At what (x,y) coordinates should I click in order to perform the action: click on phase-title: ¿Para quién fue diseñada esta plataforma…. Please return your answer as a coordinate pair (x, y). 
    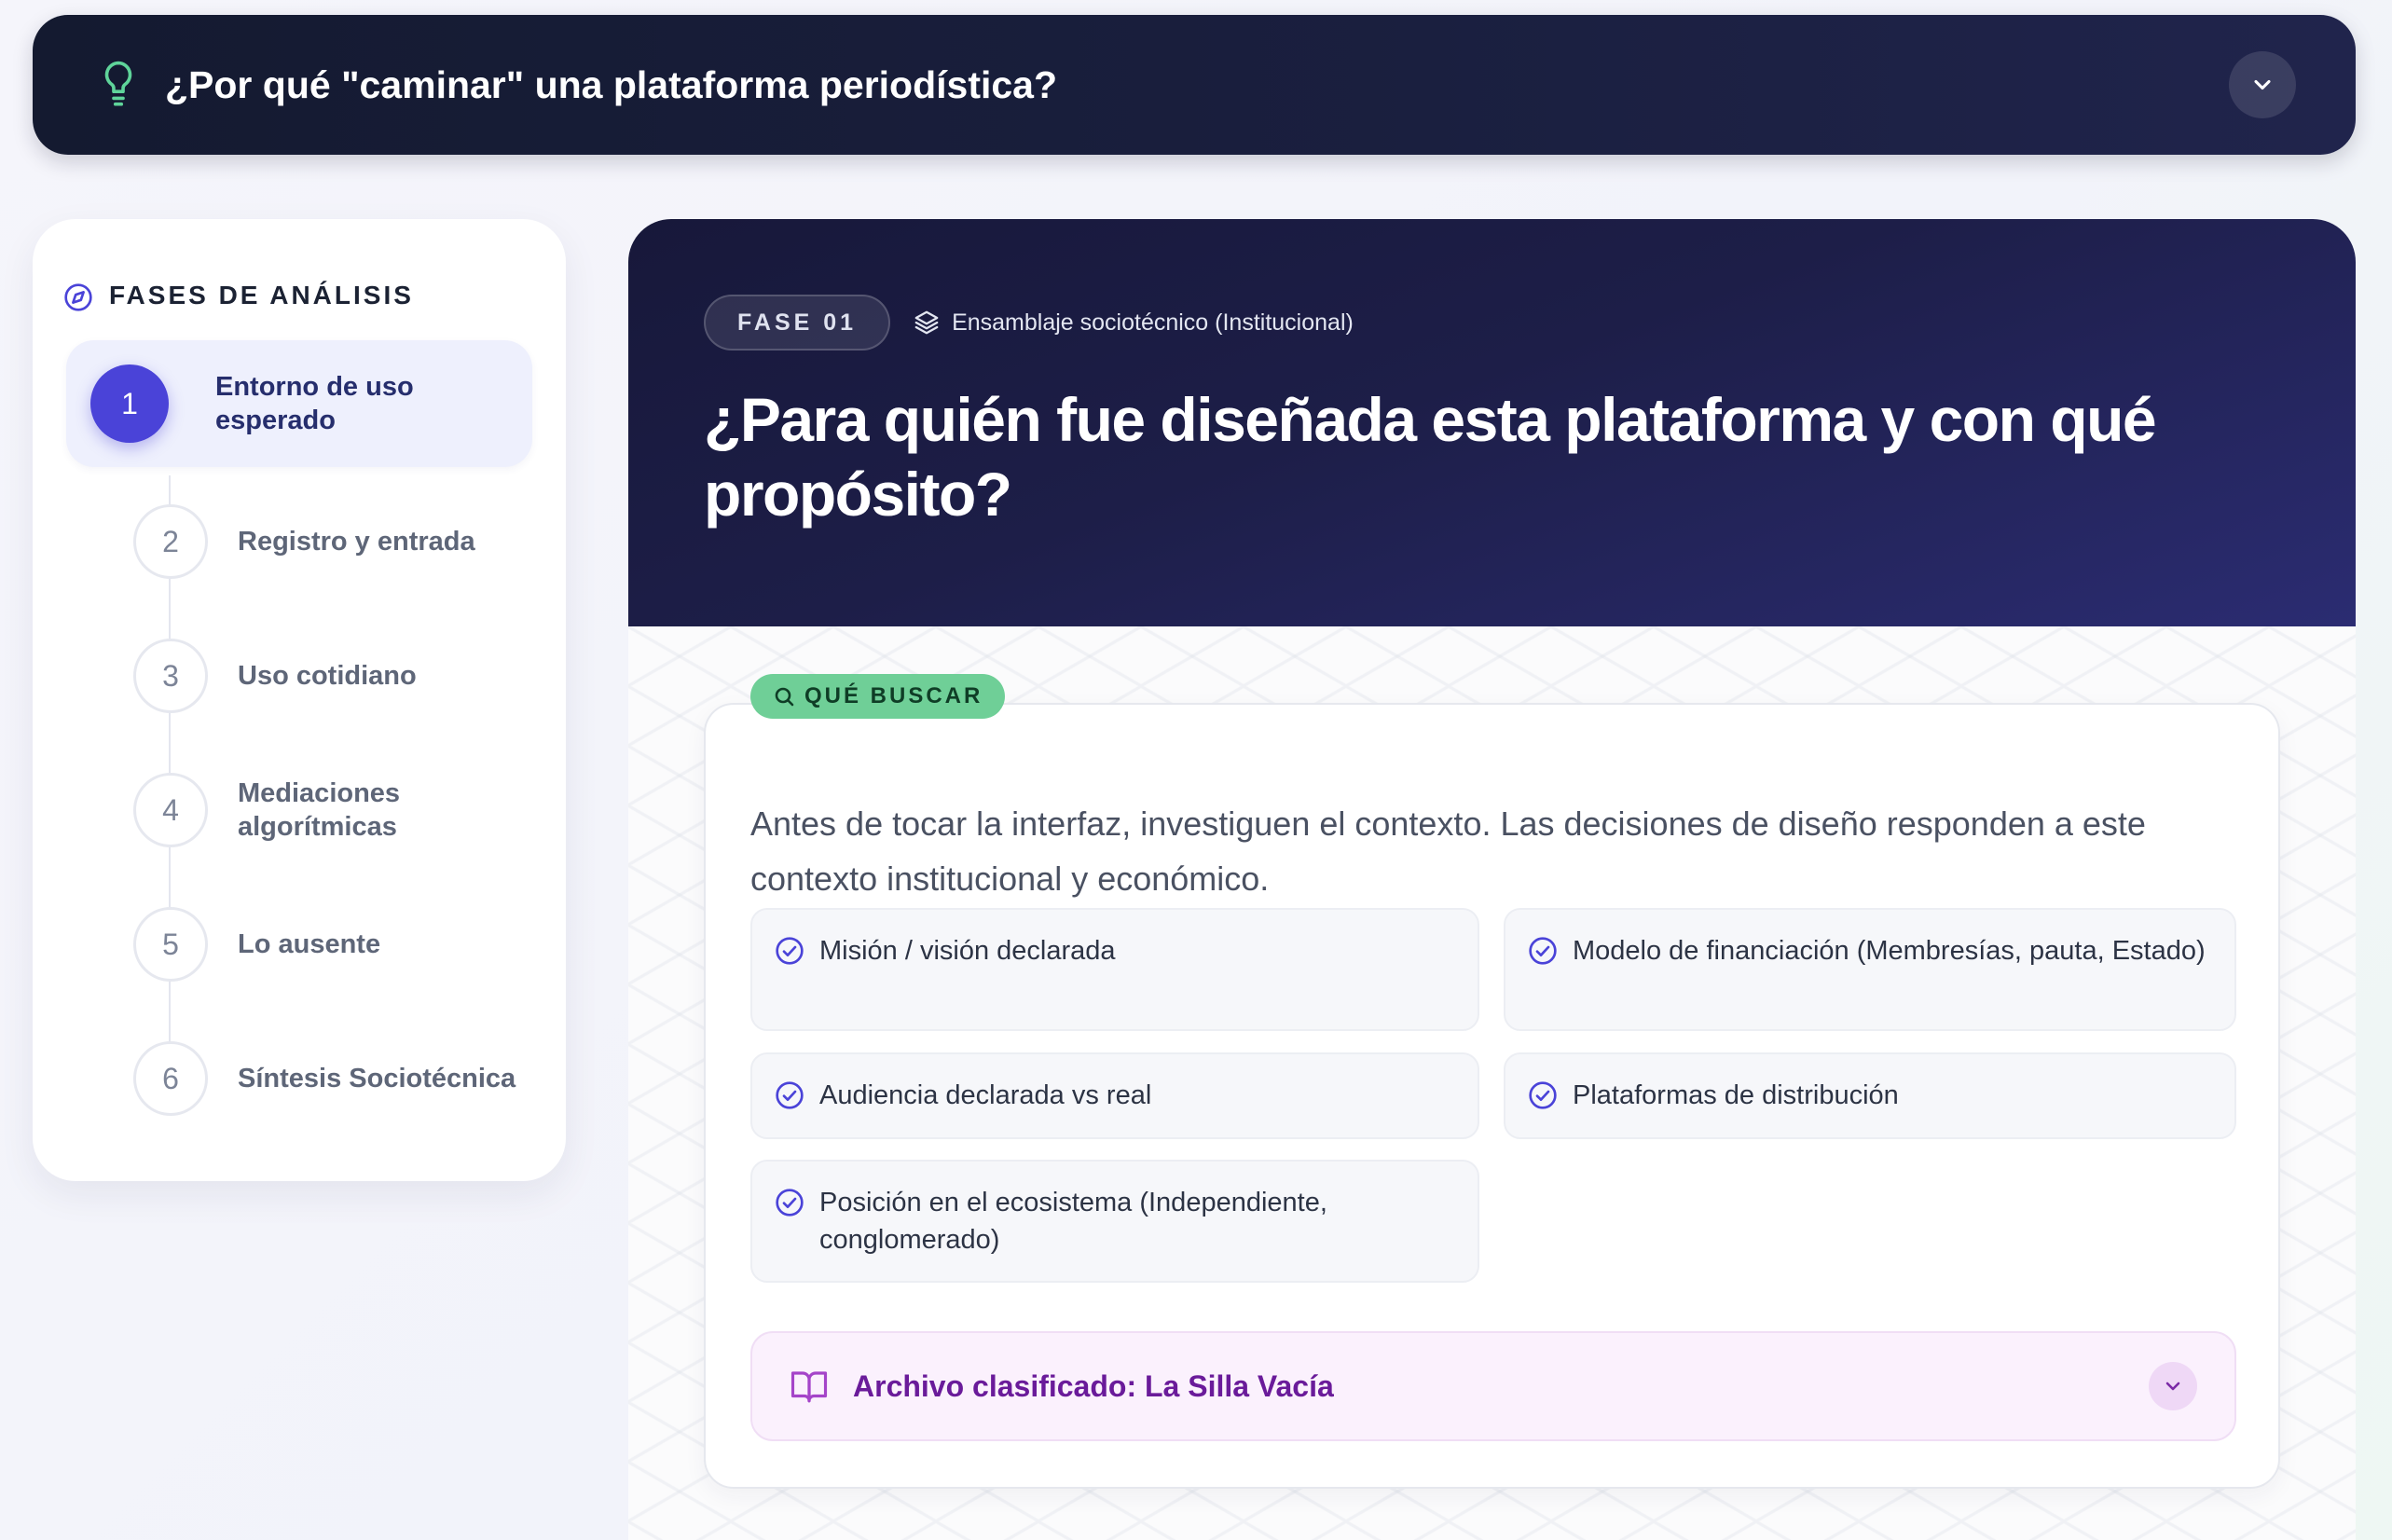
    Looking at the image, I should click on (1430, 457).